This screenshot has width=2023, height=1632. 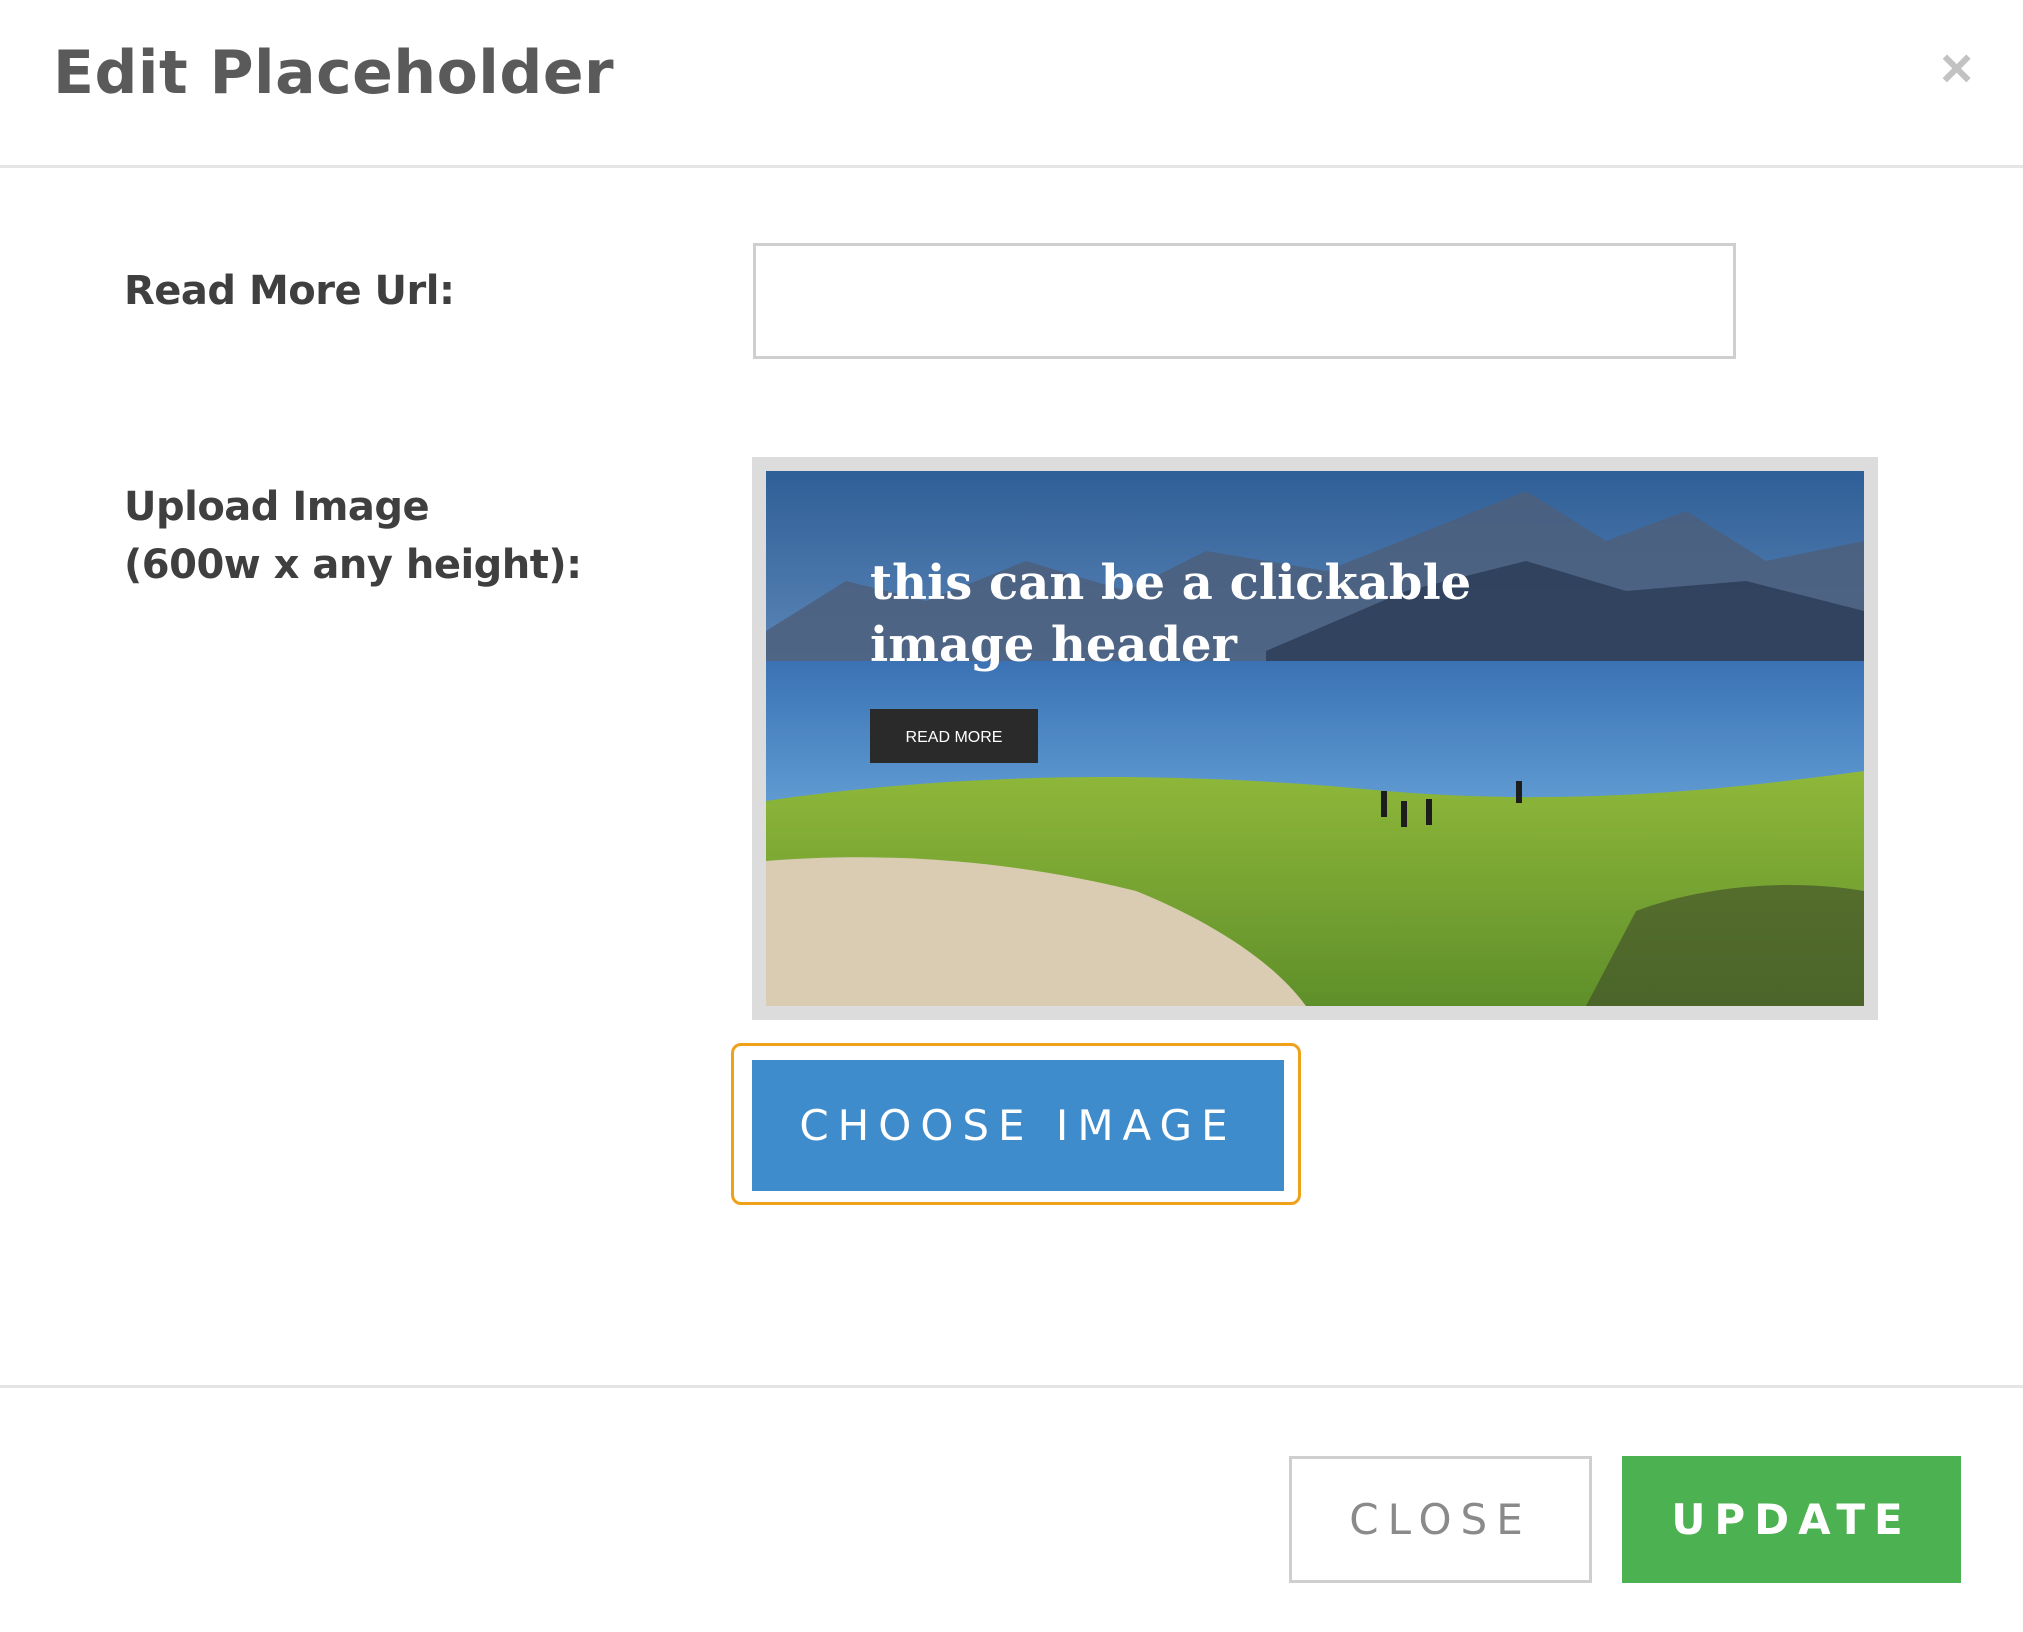 I want to click on choose-image-button: CHOOSE IMAGE, so click(x=1018, y=1125).